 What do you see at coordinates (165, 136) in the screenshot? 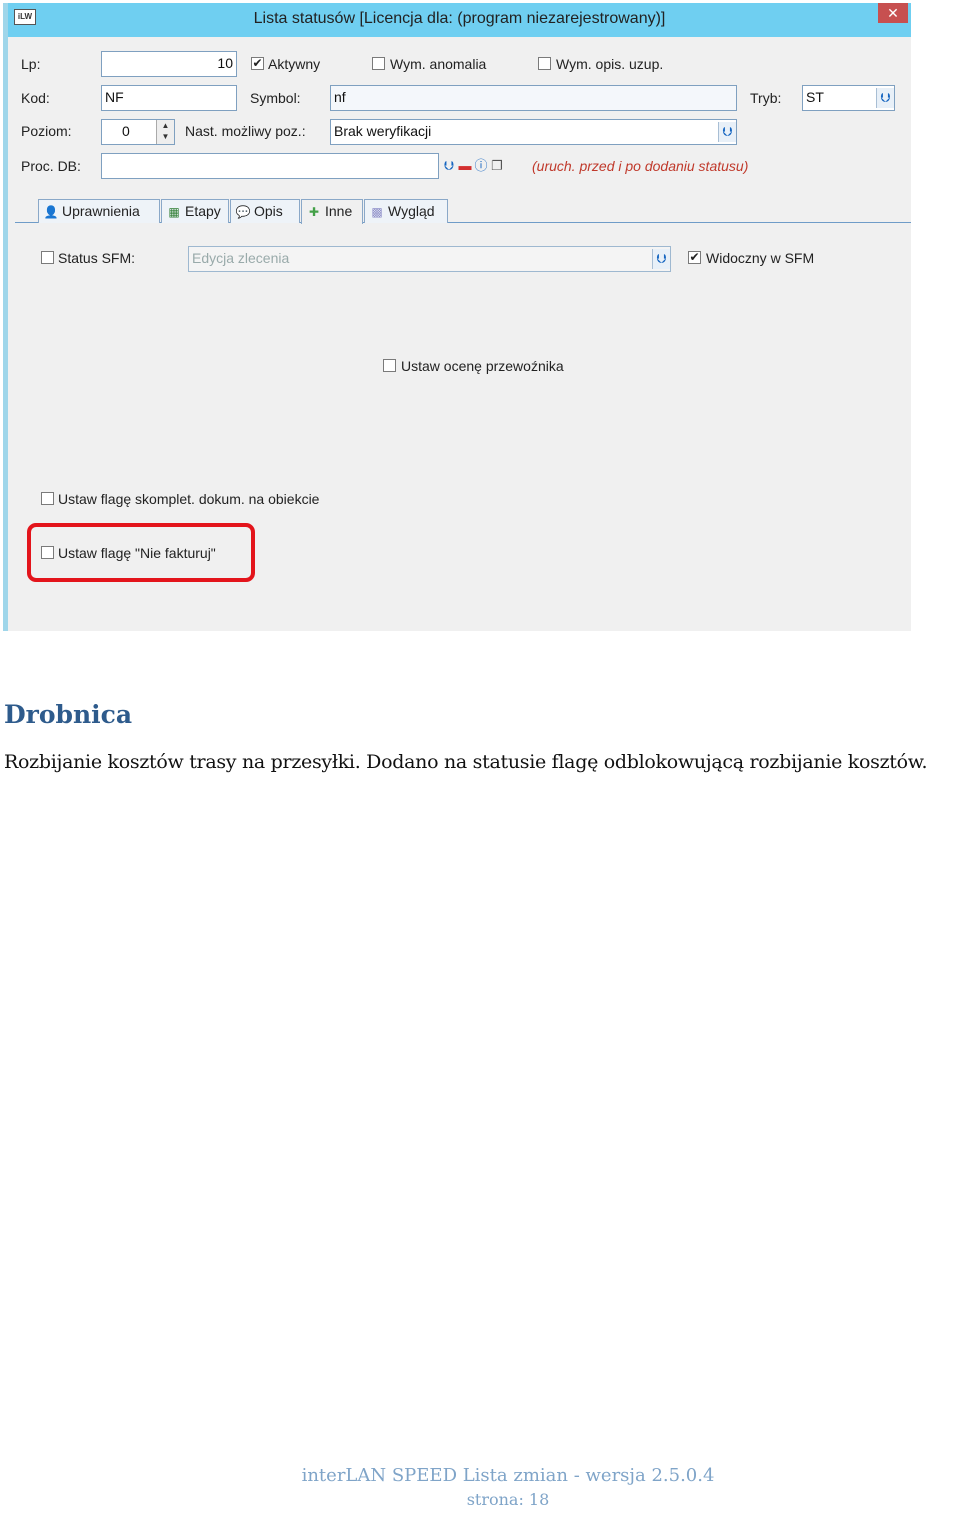
I see `spin-down-icon: ▼` at bounding box center [165, 136].